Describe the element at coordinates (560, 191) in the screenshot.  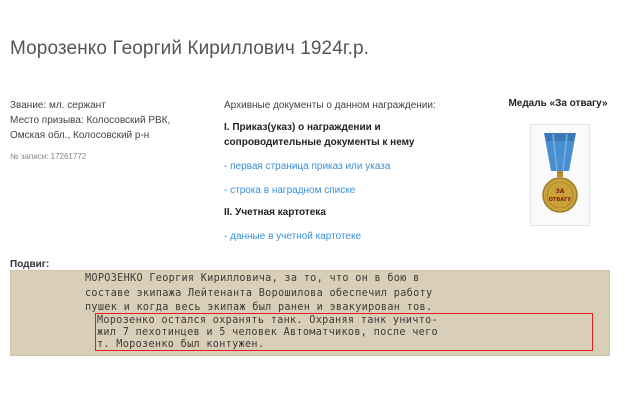
I see `medal-inscription-top: ЗА` at that location.